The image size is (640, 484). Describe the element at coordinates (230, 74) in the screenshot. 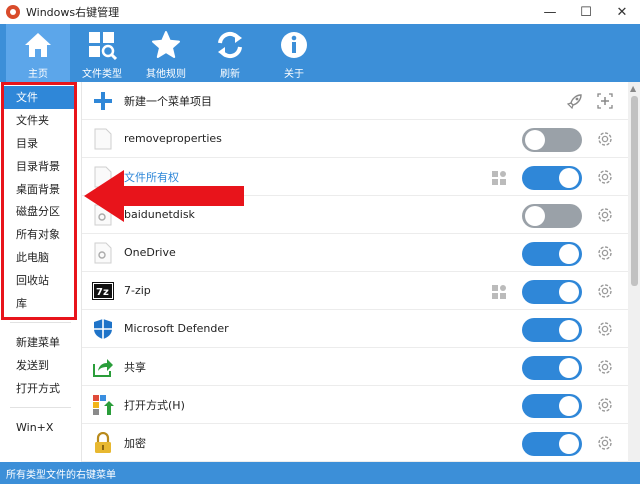

I see `toolbar-refresh-label: 刷新` at that location.